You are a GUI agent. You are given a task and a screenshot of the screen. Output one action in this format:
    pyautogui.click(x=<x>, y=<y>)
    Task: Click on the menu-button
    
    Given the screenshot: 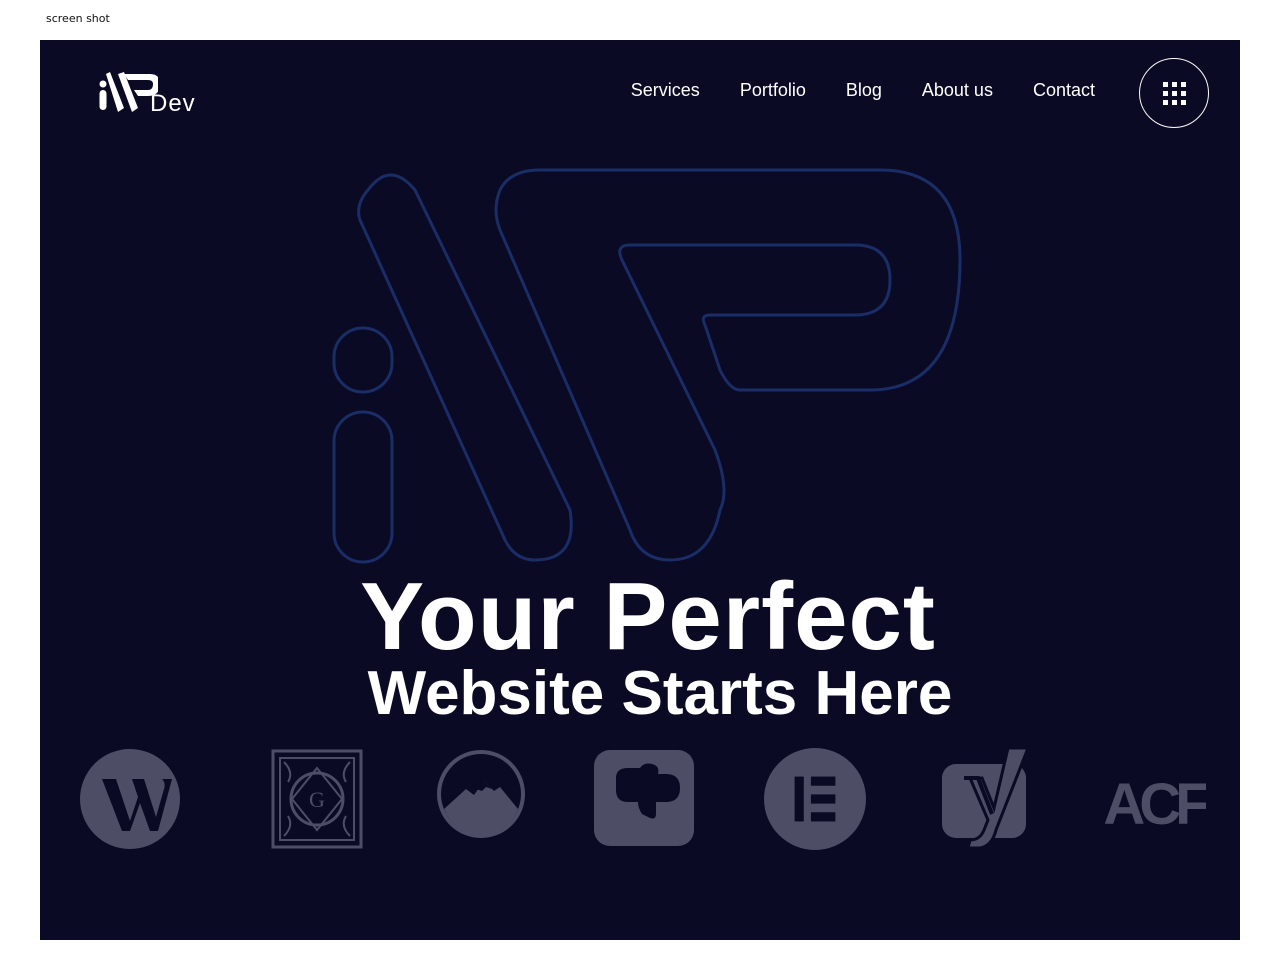 What is the action you would take?
    pyautogui.click(x=1174, y=93)
    